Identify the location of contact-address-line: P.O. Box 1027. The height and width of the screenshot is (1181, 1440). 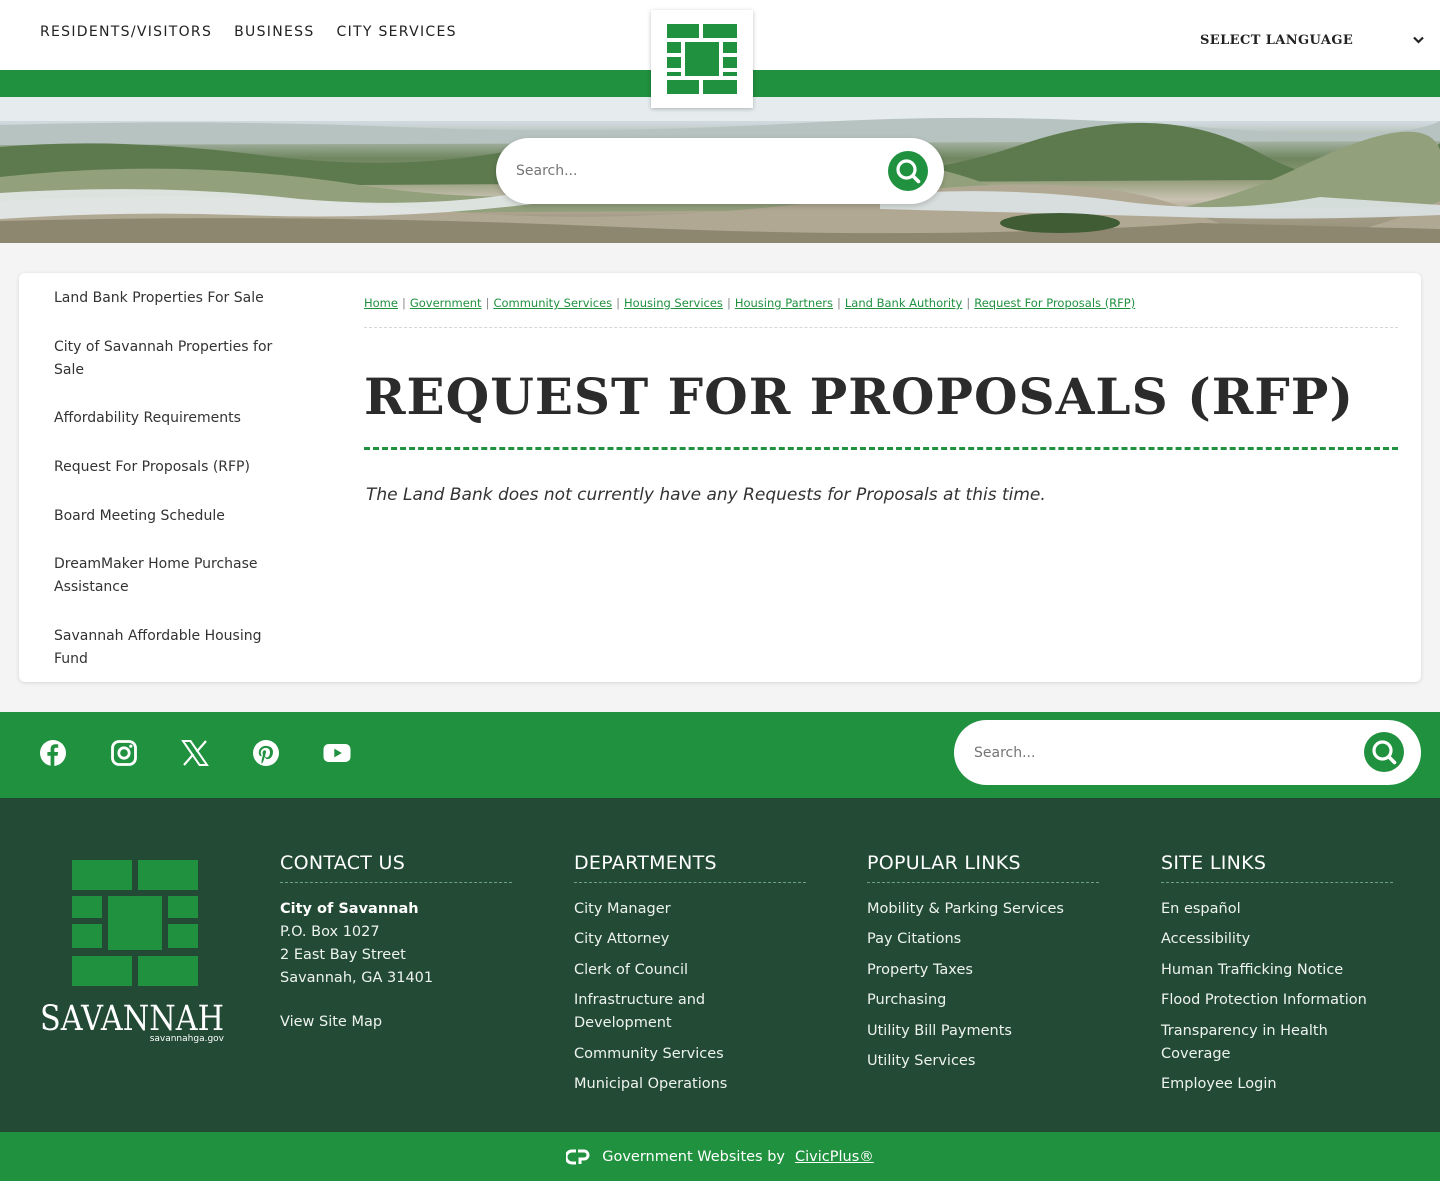
(330, 932).